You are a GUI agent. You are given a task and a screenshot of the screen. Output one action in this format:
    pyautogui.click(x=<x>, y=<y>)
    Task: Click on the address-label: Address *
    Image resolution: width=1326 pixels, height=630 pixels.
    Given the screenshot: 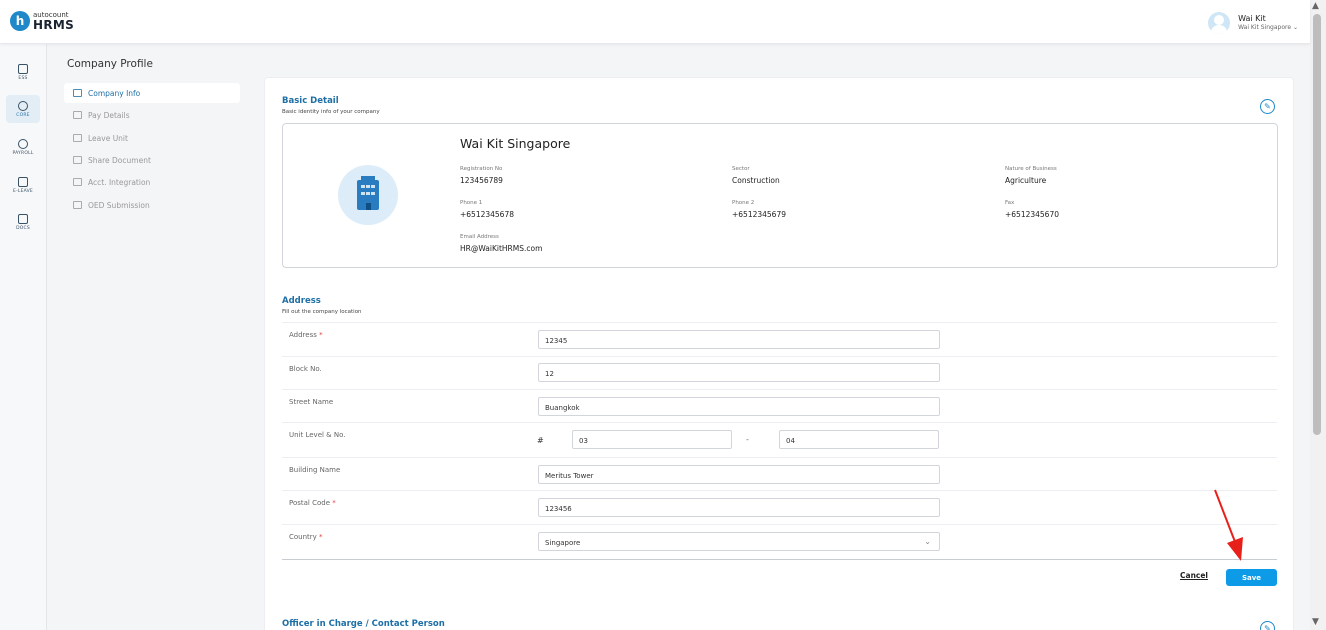 What is the action you would take?
    pyautogui.click(x=306, y=335)
    